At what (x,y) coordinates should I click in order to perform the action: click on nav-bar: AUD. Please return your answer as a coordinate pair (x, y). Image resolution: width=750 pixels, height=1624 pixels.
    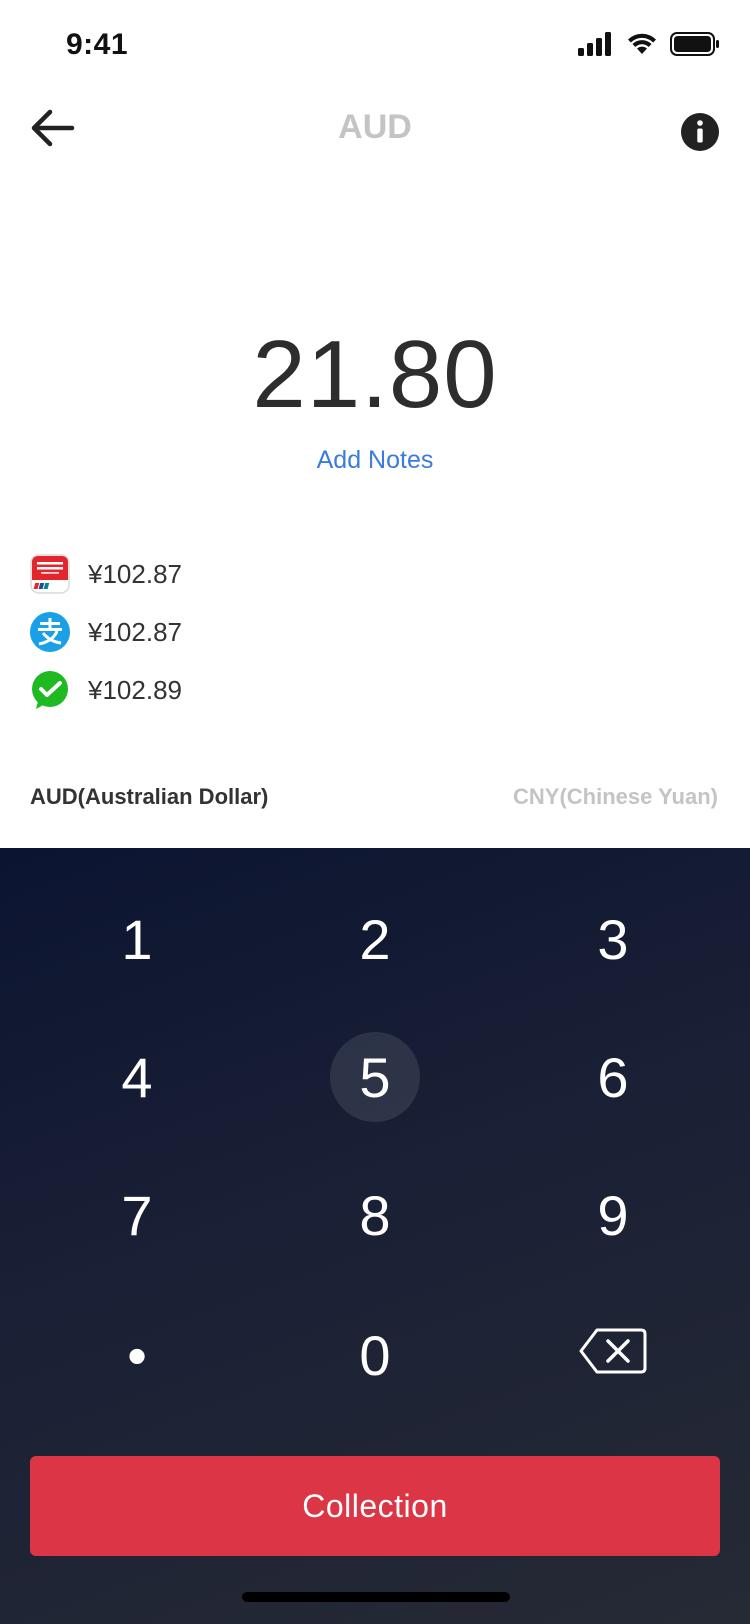
    Looking at the image, I should click on (375, 130).